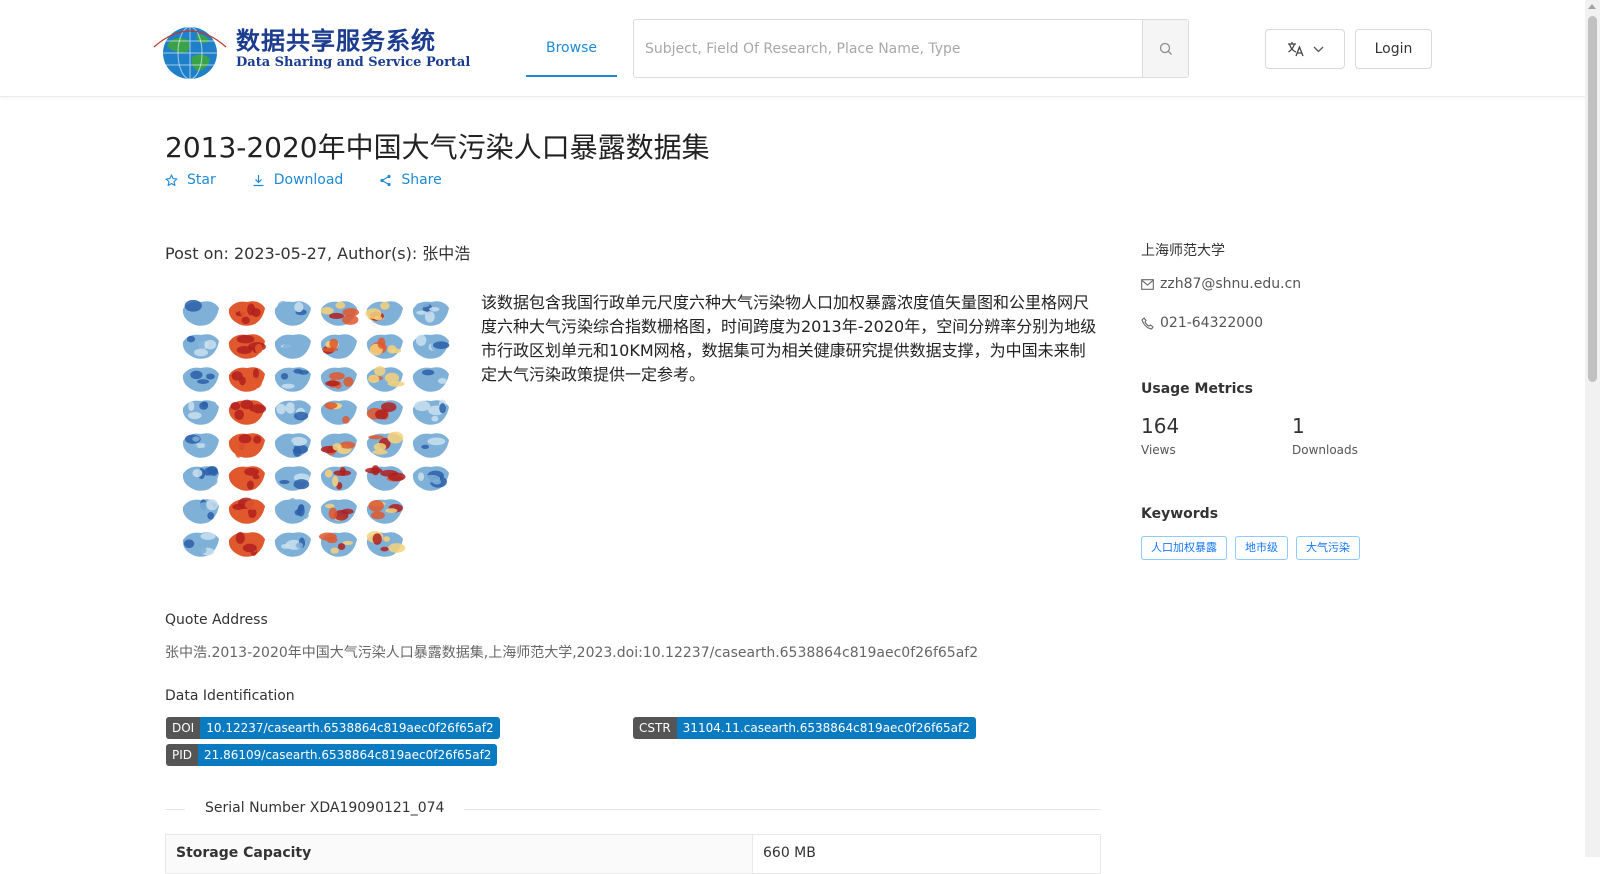  Describe the element at coordinates (1231, 284) in the screenshot. I see `email-text: zzh87@shnu.edu.cn` at that location.